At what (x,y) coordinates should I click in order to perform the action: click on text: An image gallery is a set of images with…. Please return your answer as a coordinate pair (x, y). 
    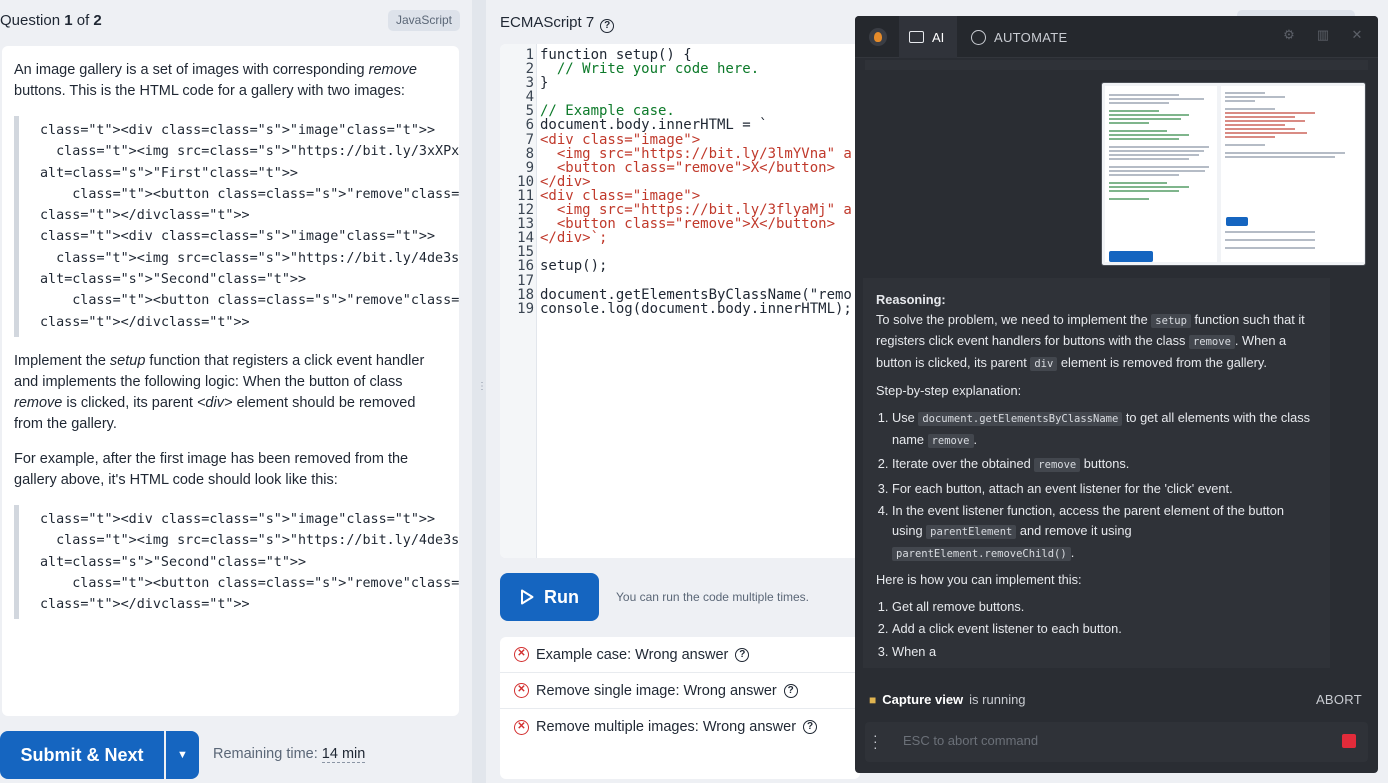
    Looking at the image, I should click on (191, 70).